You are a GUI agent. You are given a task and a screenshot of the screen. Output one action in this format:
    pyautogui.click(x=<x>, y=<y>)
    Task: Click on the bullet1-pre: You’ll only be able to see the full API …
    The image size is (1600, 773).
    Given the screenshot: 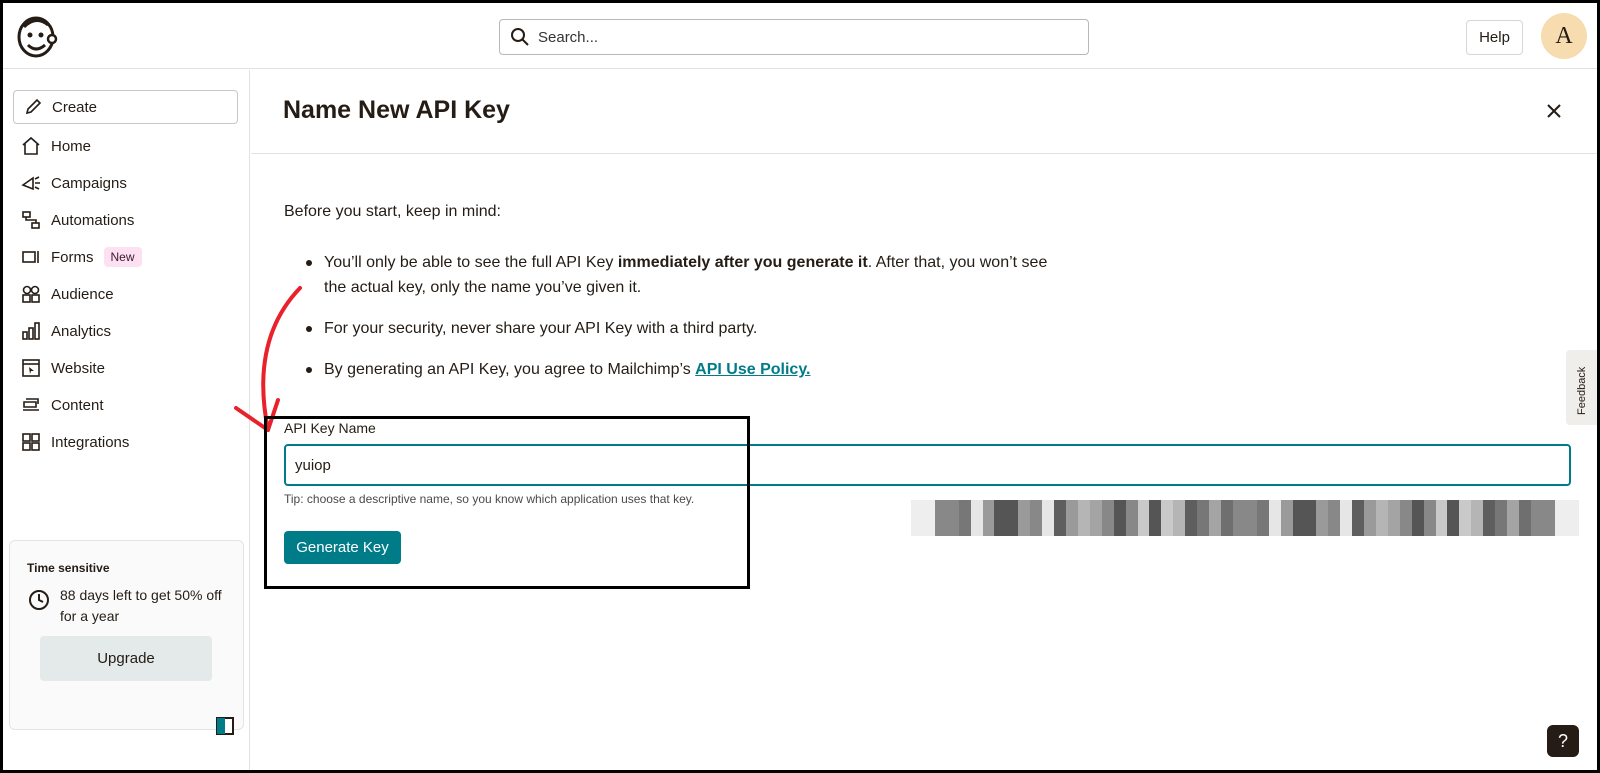 What is the action you would take?
    pyautogui.click(x=471, y=262)
    